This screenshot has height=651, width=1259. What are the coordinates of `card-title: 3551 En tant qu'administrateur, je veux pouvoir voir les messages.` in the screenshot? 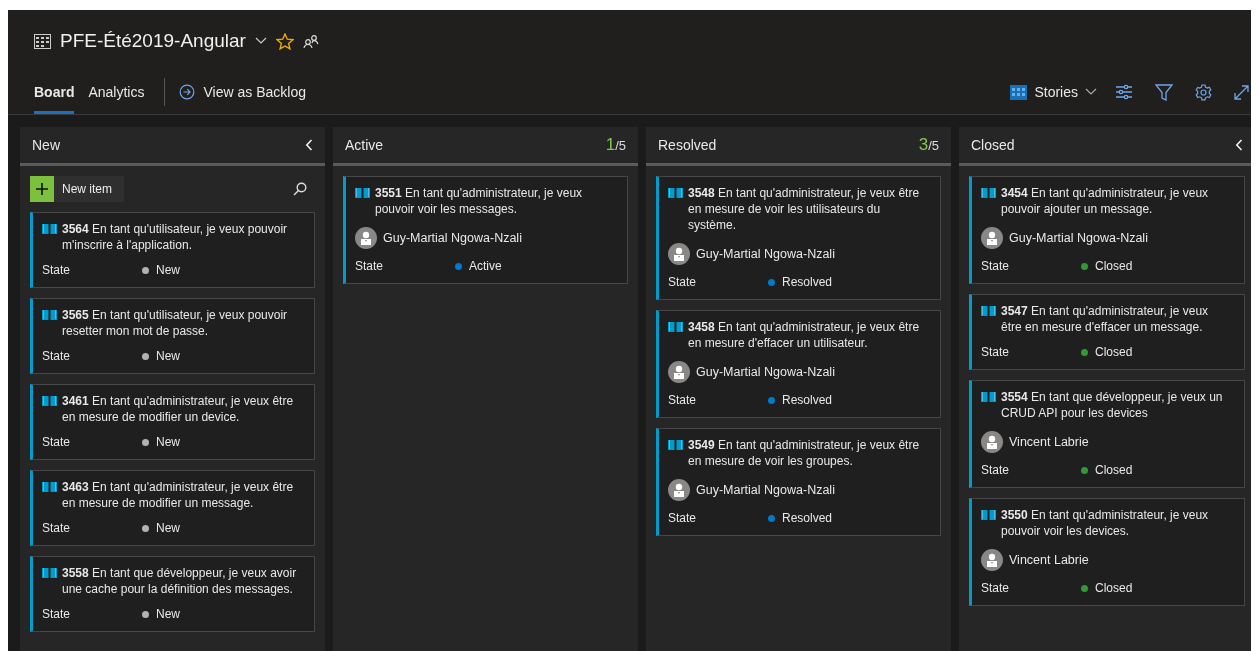 It's located at (479, 201).